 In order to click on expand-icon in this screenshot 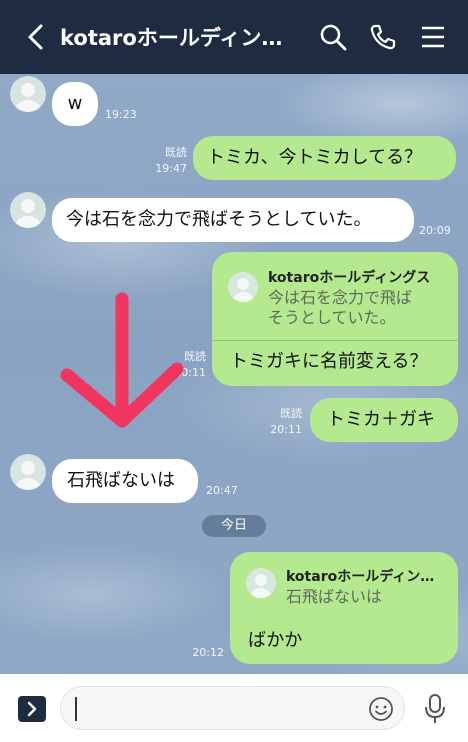, I will do `click(32, 709)`.